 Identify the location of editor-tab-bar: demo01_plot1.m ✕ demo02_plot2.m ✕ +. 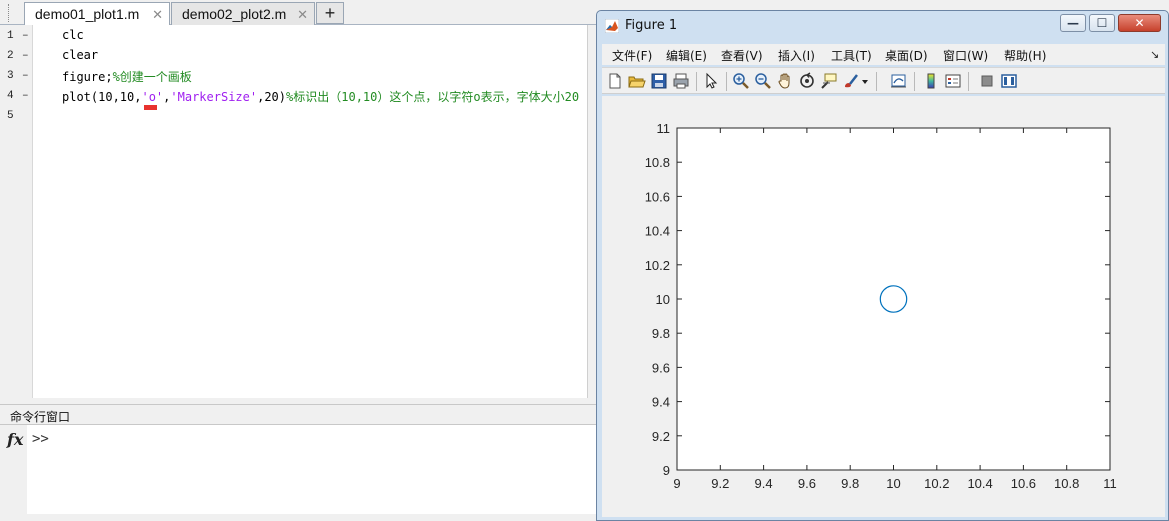
(300, 13).